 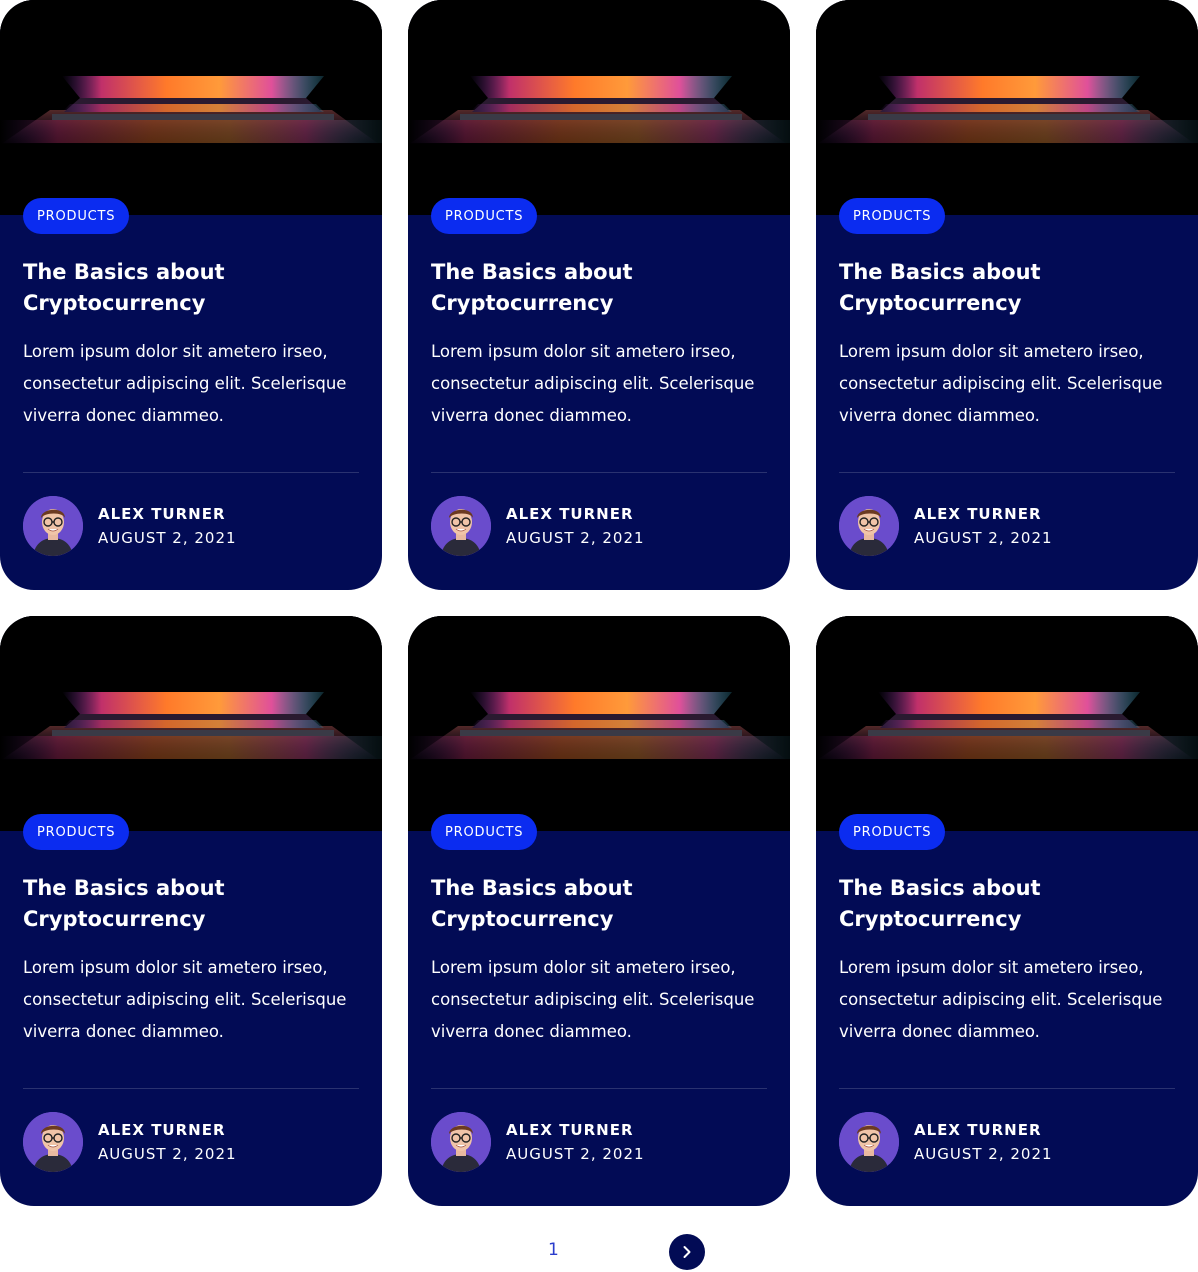 I want to click on pagination: 1, so click(x=599, y=1251).